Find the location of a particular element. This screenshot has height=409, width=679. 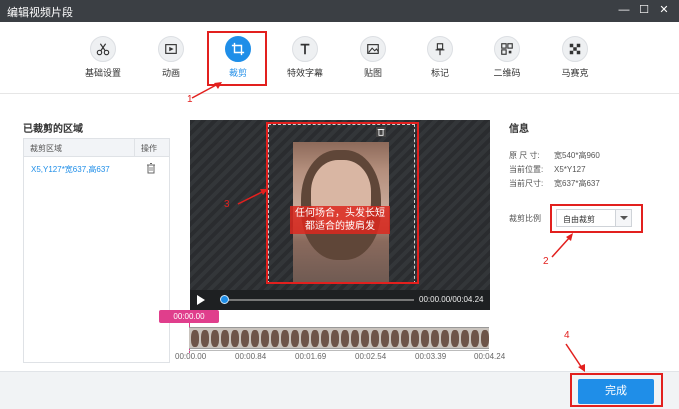

window-title: 编辑视频片段 is located at coordinates (40, 13).